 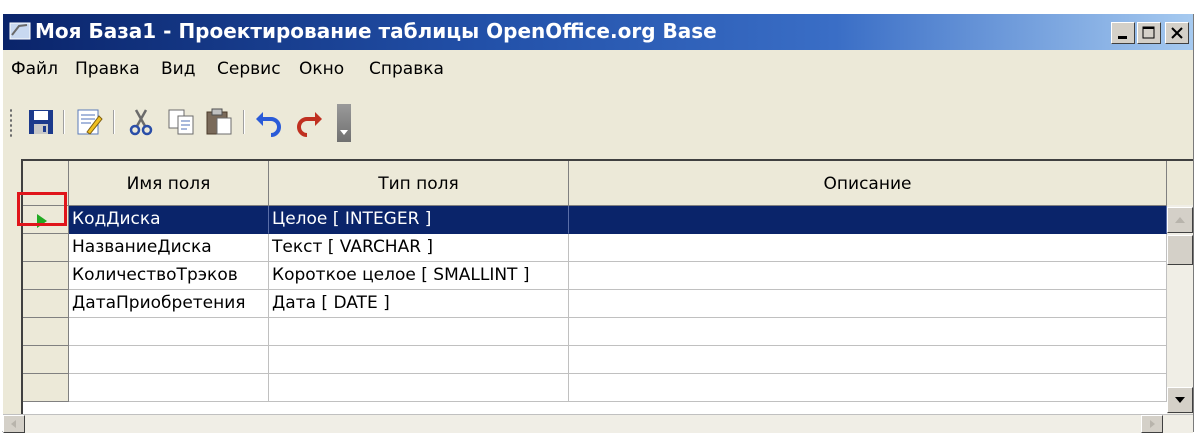 What do you see at coordinates (419, 183) in the screenshot?
I see `column-header-field-type: Тип поля` at bounding box center [419, 183].